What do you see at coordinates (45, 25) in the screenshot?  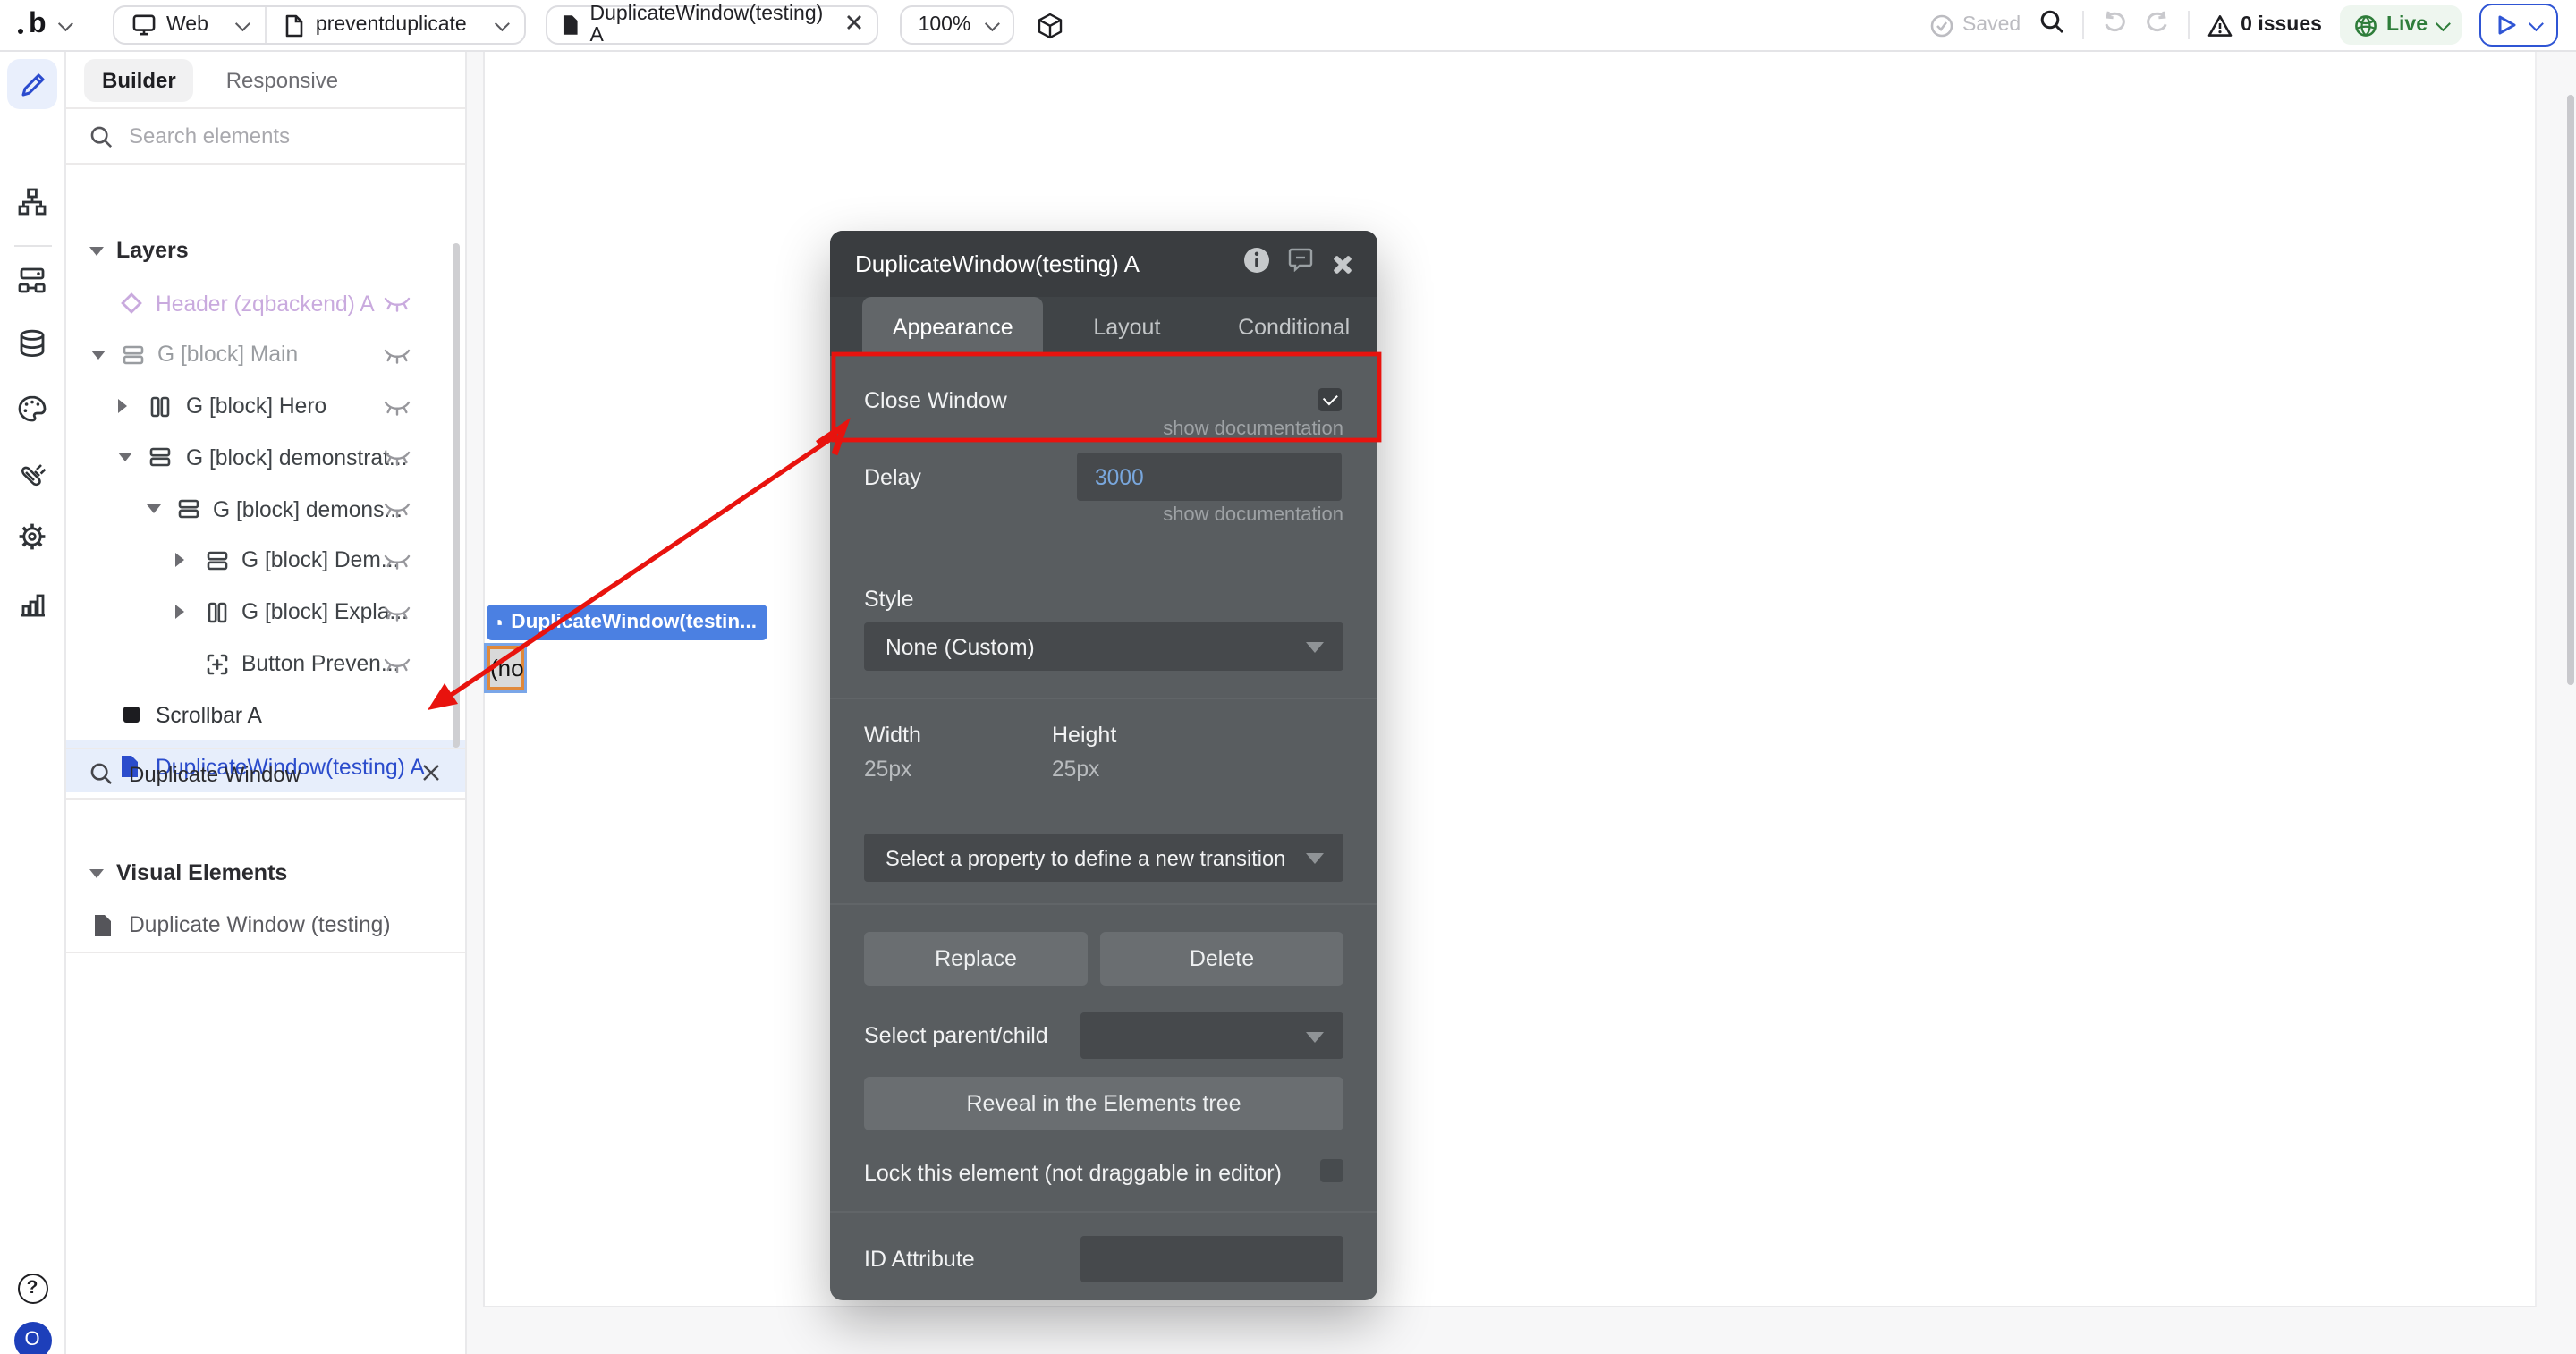 I see `bubble-logo-menu: b` at bounding box center [45, 25].